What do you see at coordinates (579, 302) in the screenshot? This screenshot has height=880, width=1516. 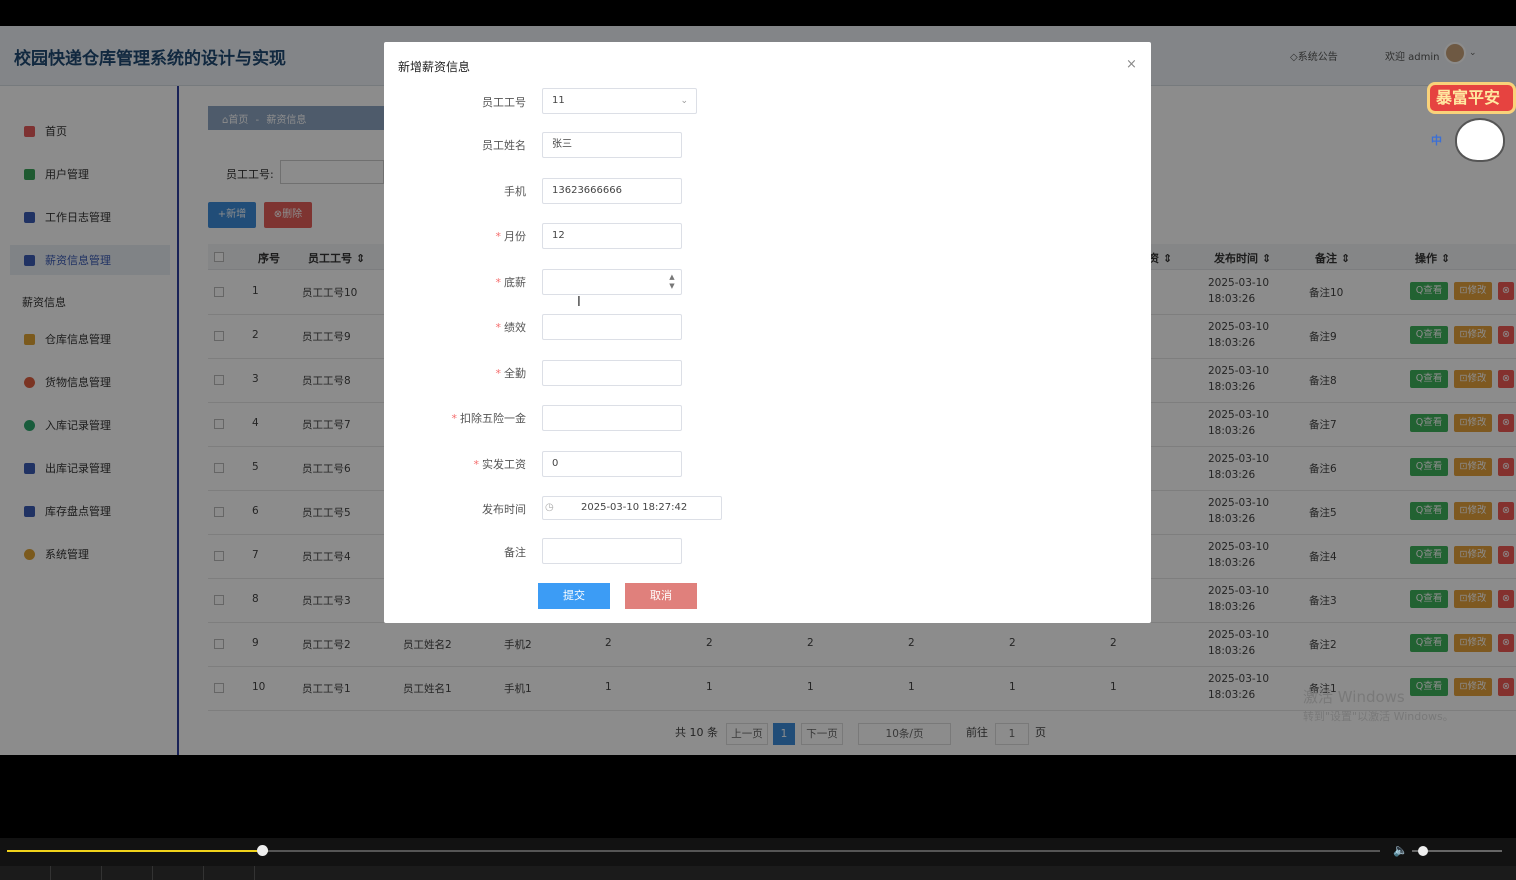 I see `text-cursor-icon: I` at bounding box center [579, 302].